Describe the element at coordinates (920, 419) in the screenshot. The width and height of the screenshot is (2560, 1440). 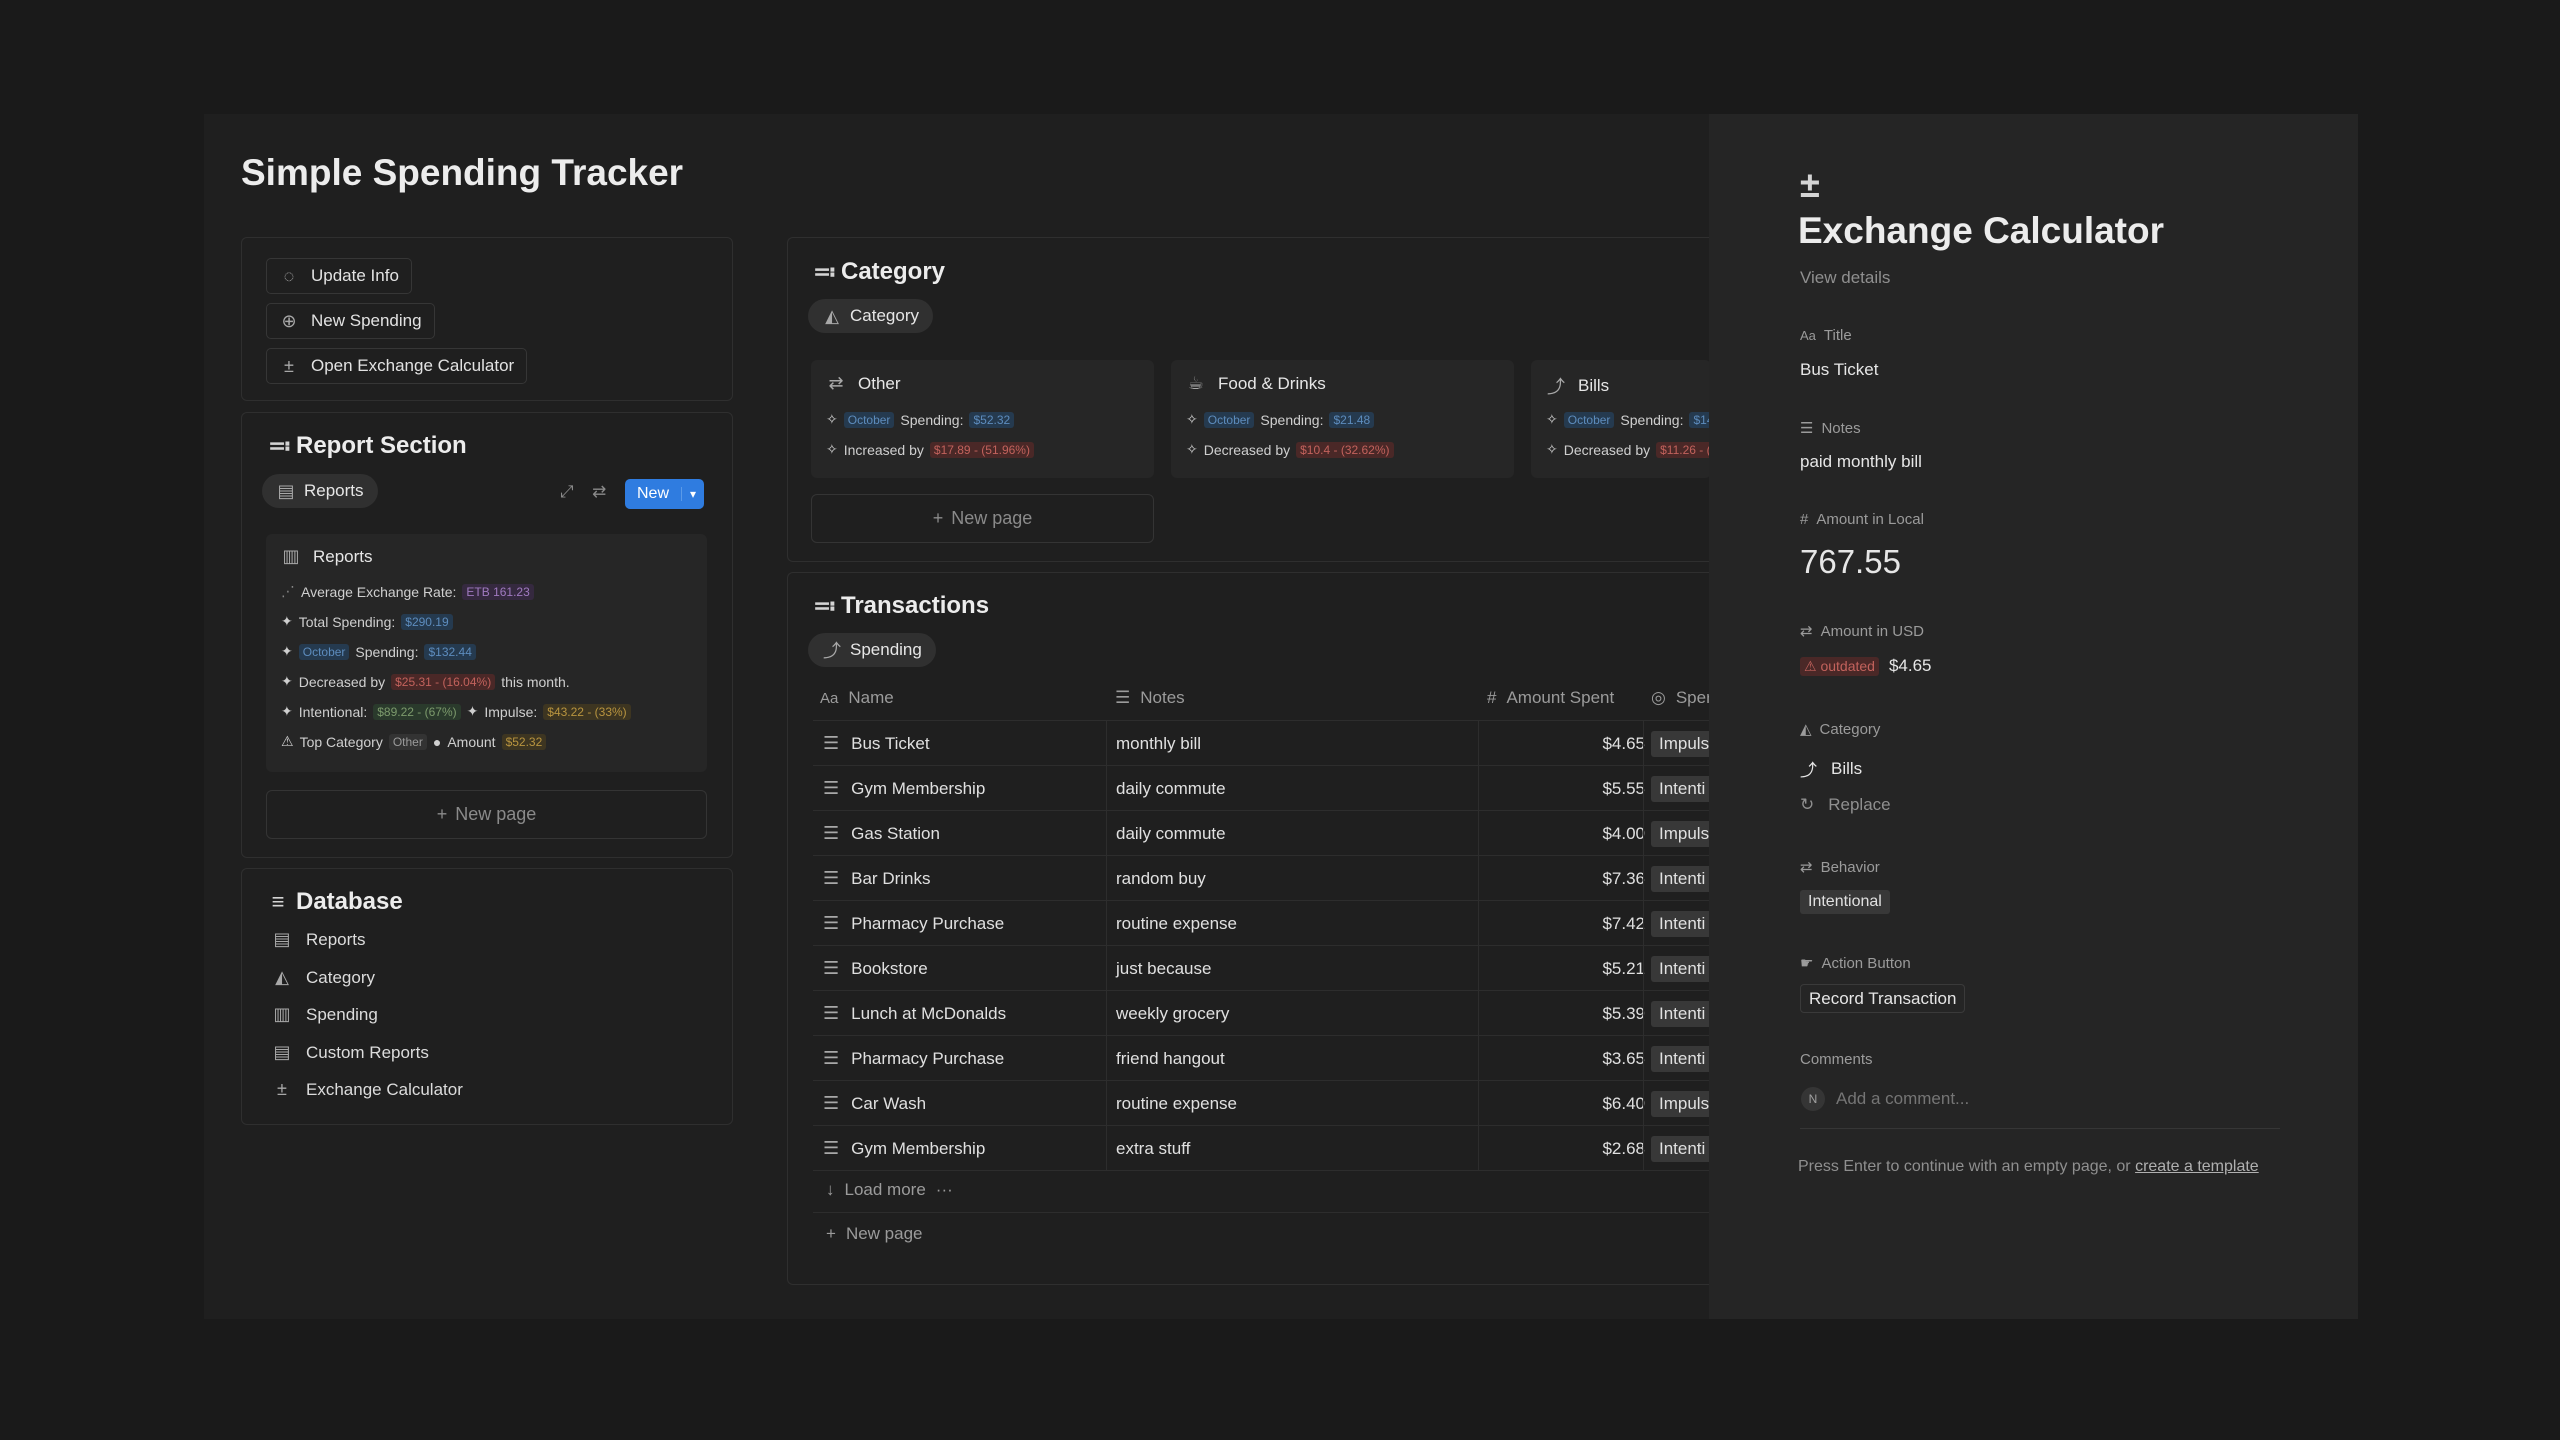
I see `category-card-spending: ✧ October Spending: $52.32` at that location.